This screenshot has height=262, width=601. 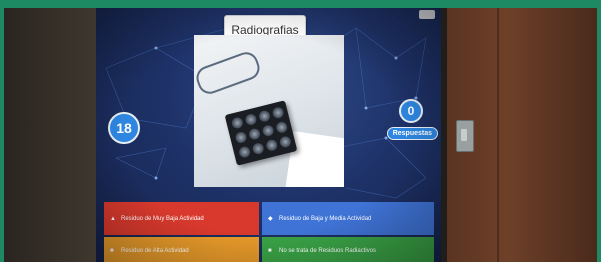 I want to click on light-switch, so click(x=465, y=136).